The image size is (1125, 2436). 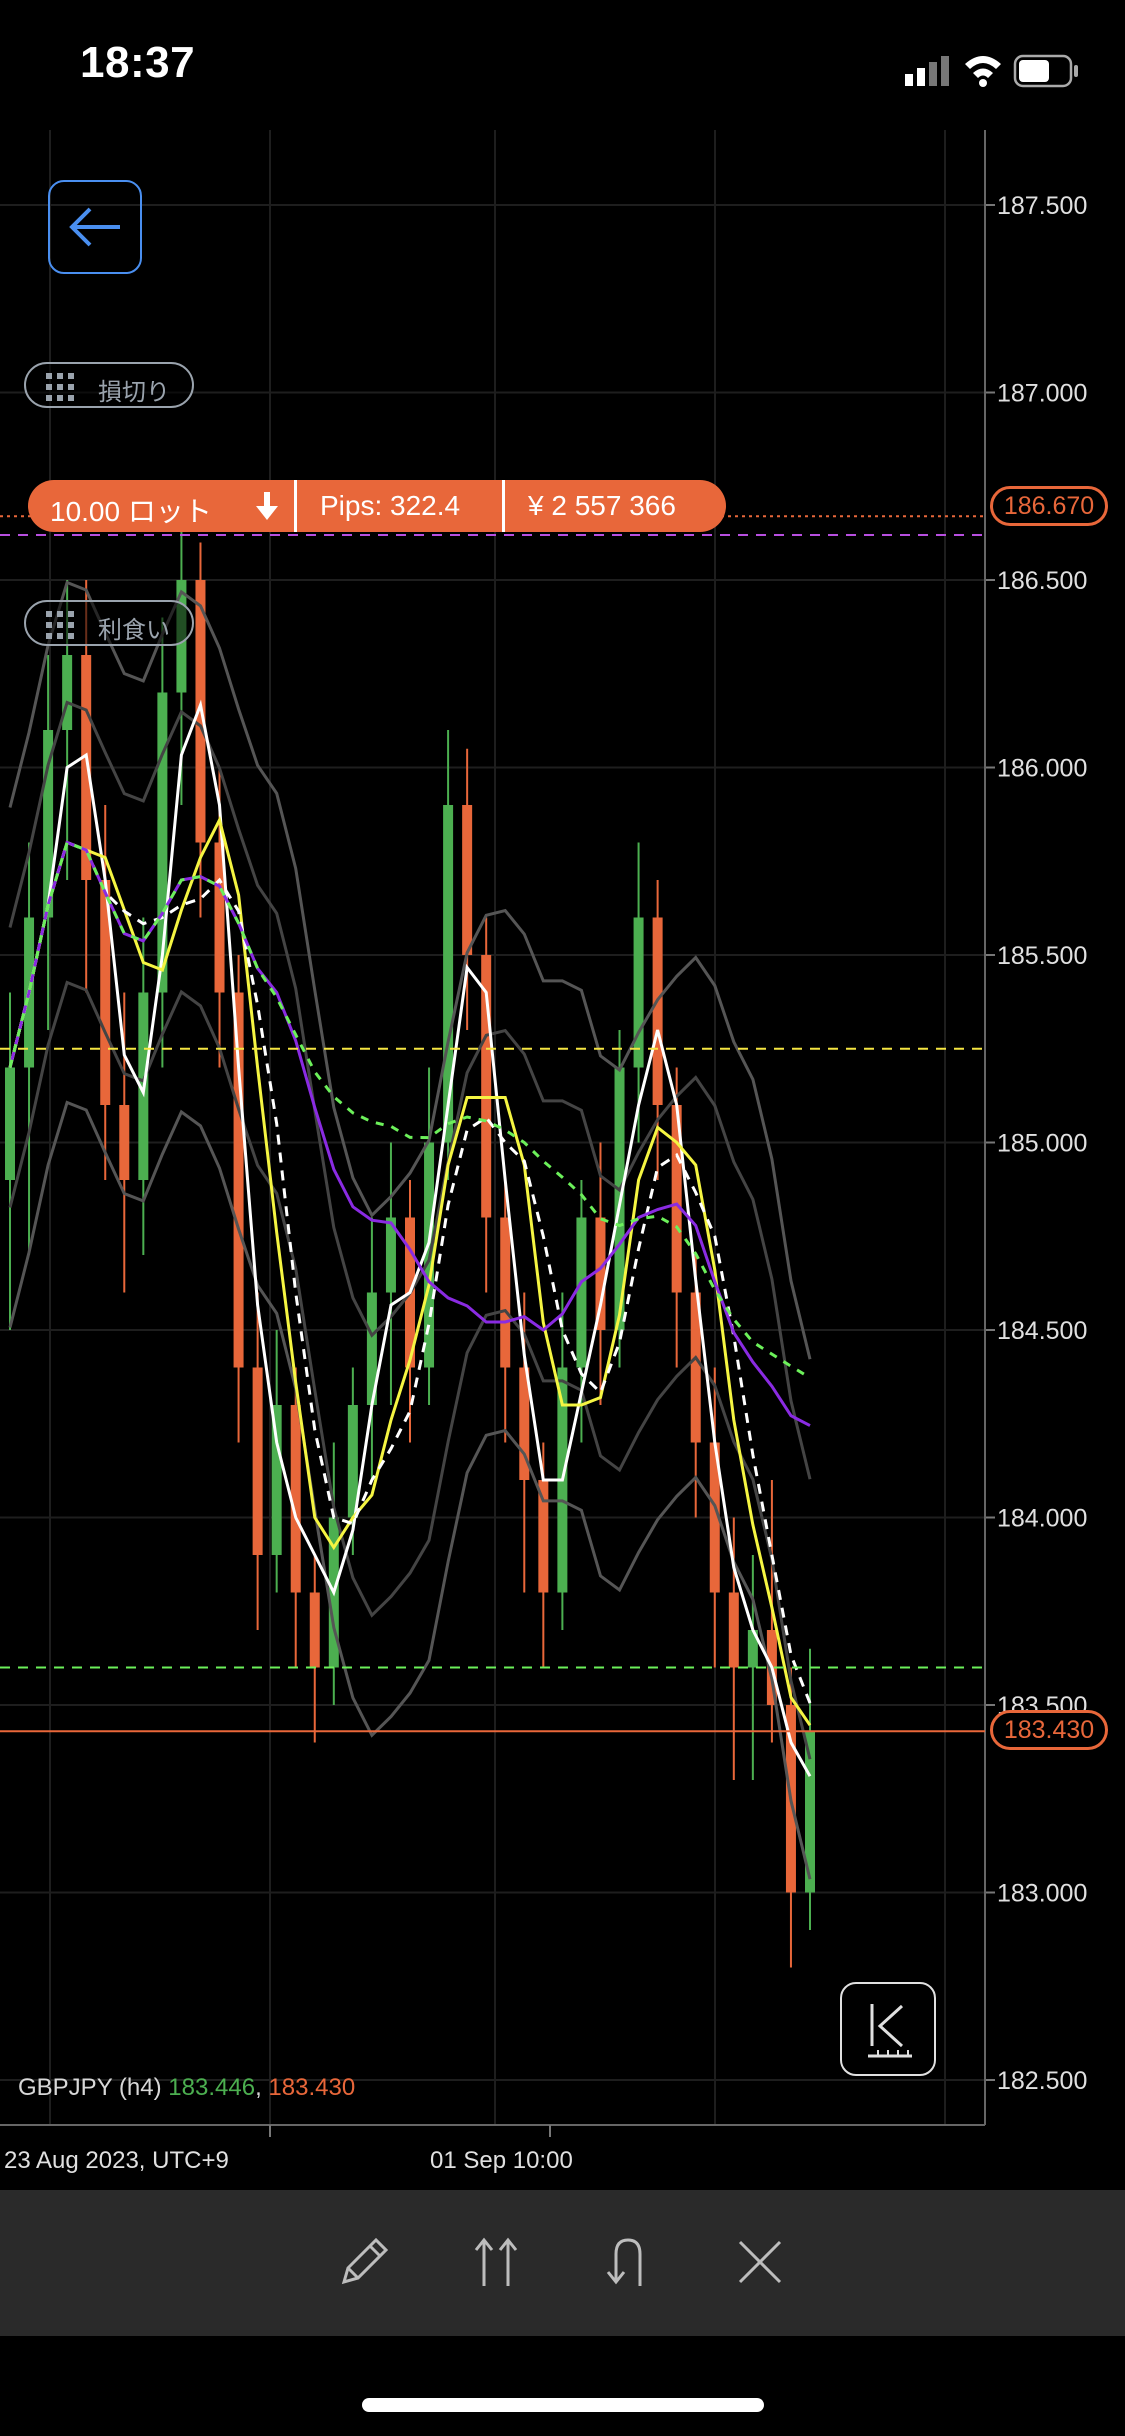 What do you see at coordinates (138, 62) in the screenshot?
I see `status-time: 18:37` at bounding box center [138, 62].